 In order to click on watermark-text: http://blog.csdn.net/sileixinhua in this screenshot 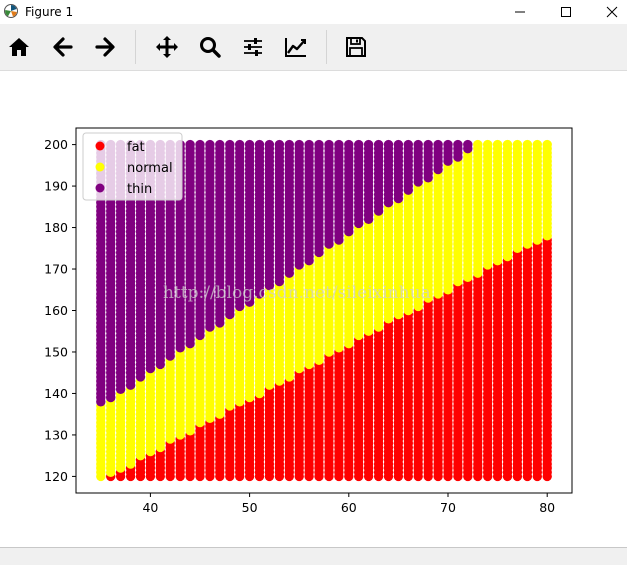, I will do `click(297, 293)`.